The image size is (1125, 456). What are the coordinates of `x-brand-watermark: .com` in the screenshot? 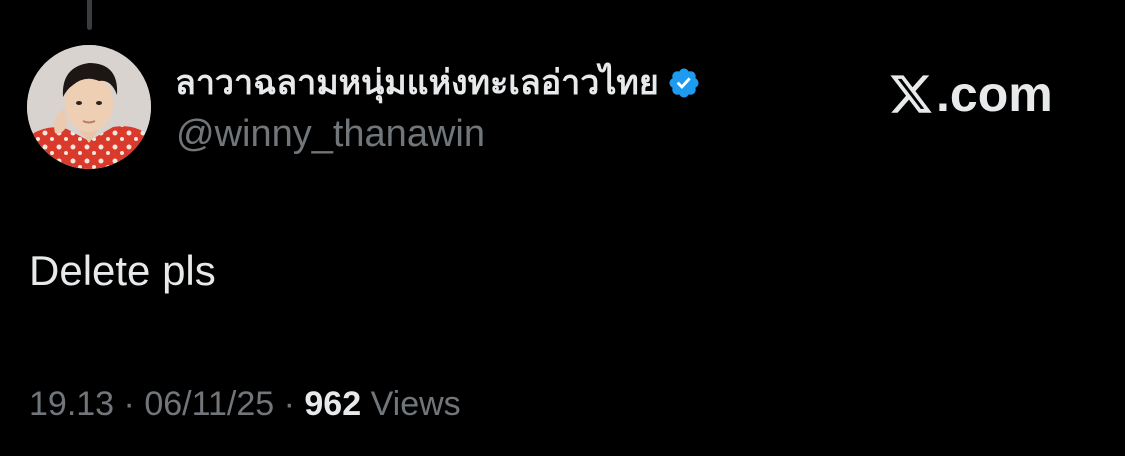 It's located at (970, 94).